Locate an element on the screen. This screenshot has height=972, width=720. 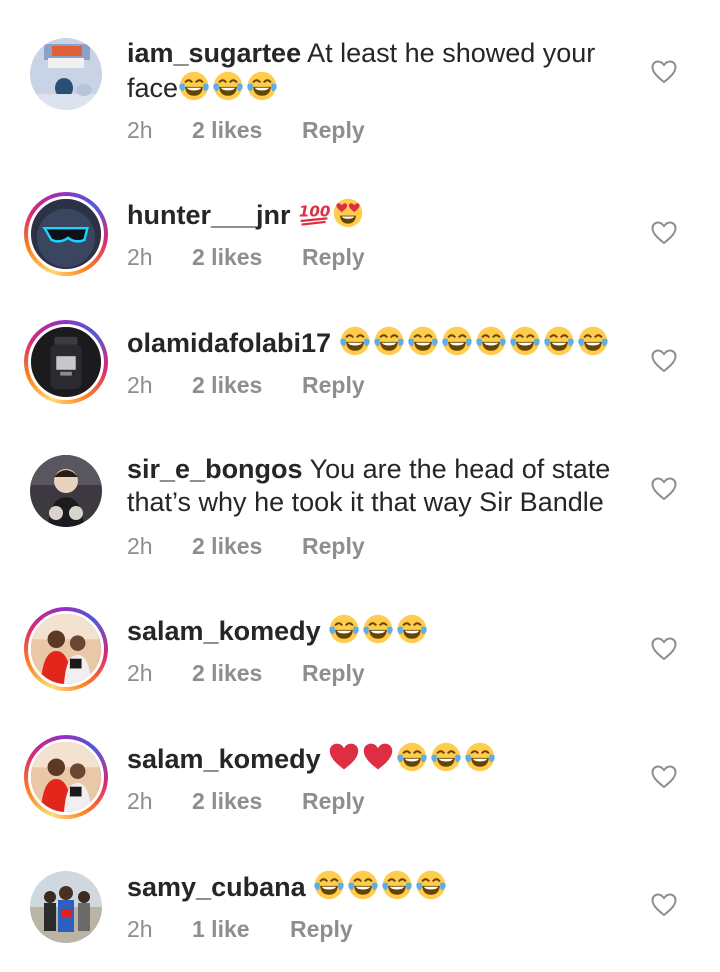
heart-eyes-icon is located at coordinates (348, 213).